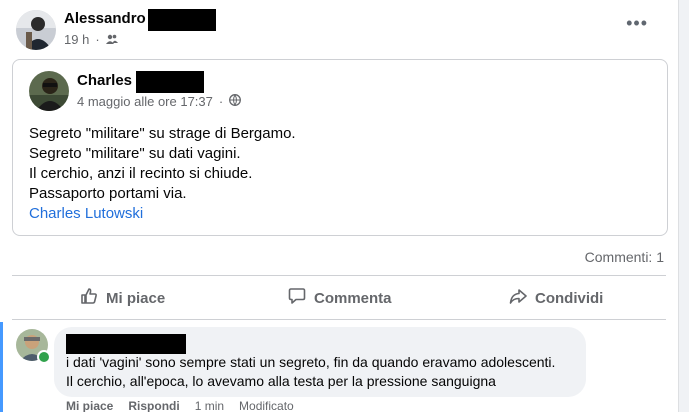  Describe the element at coordinates (111, 39) in the screenshot. I see `friends-icon` at that location.